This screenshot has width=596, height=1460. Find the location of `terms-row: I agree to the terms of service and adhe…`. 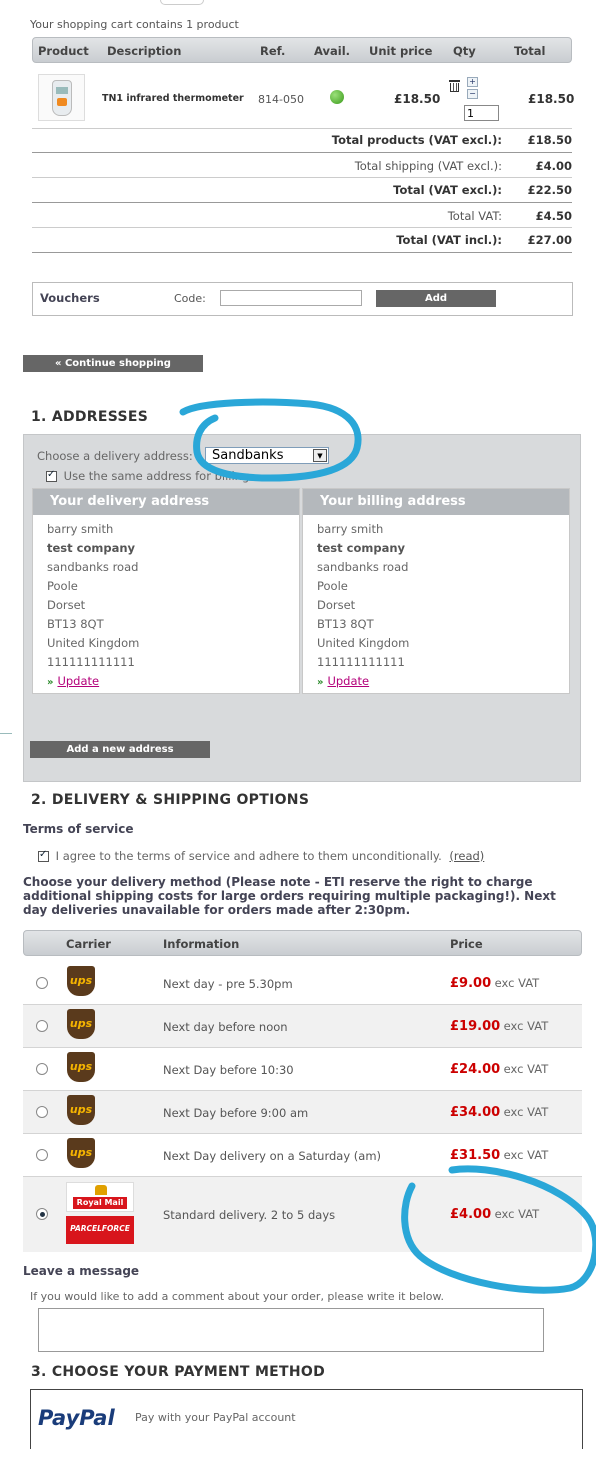

terms-row: I agree to the terms of service and adhe… is located at coordinates (261, 856).